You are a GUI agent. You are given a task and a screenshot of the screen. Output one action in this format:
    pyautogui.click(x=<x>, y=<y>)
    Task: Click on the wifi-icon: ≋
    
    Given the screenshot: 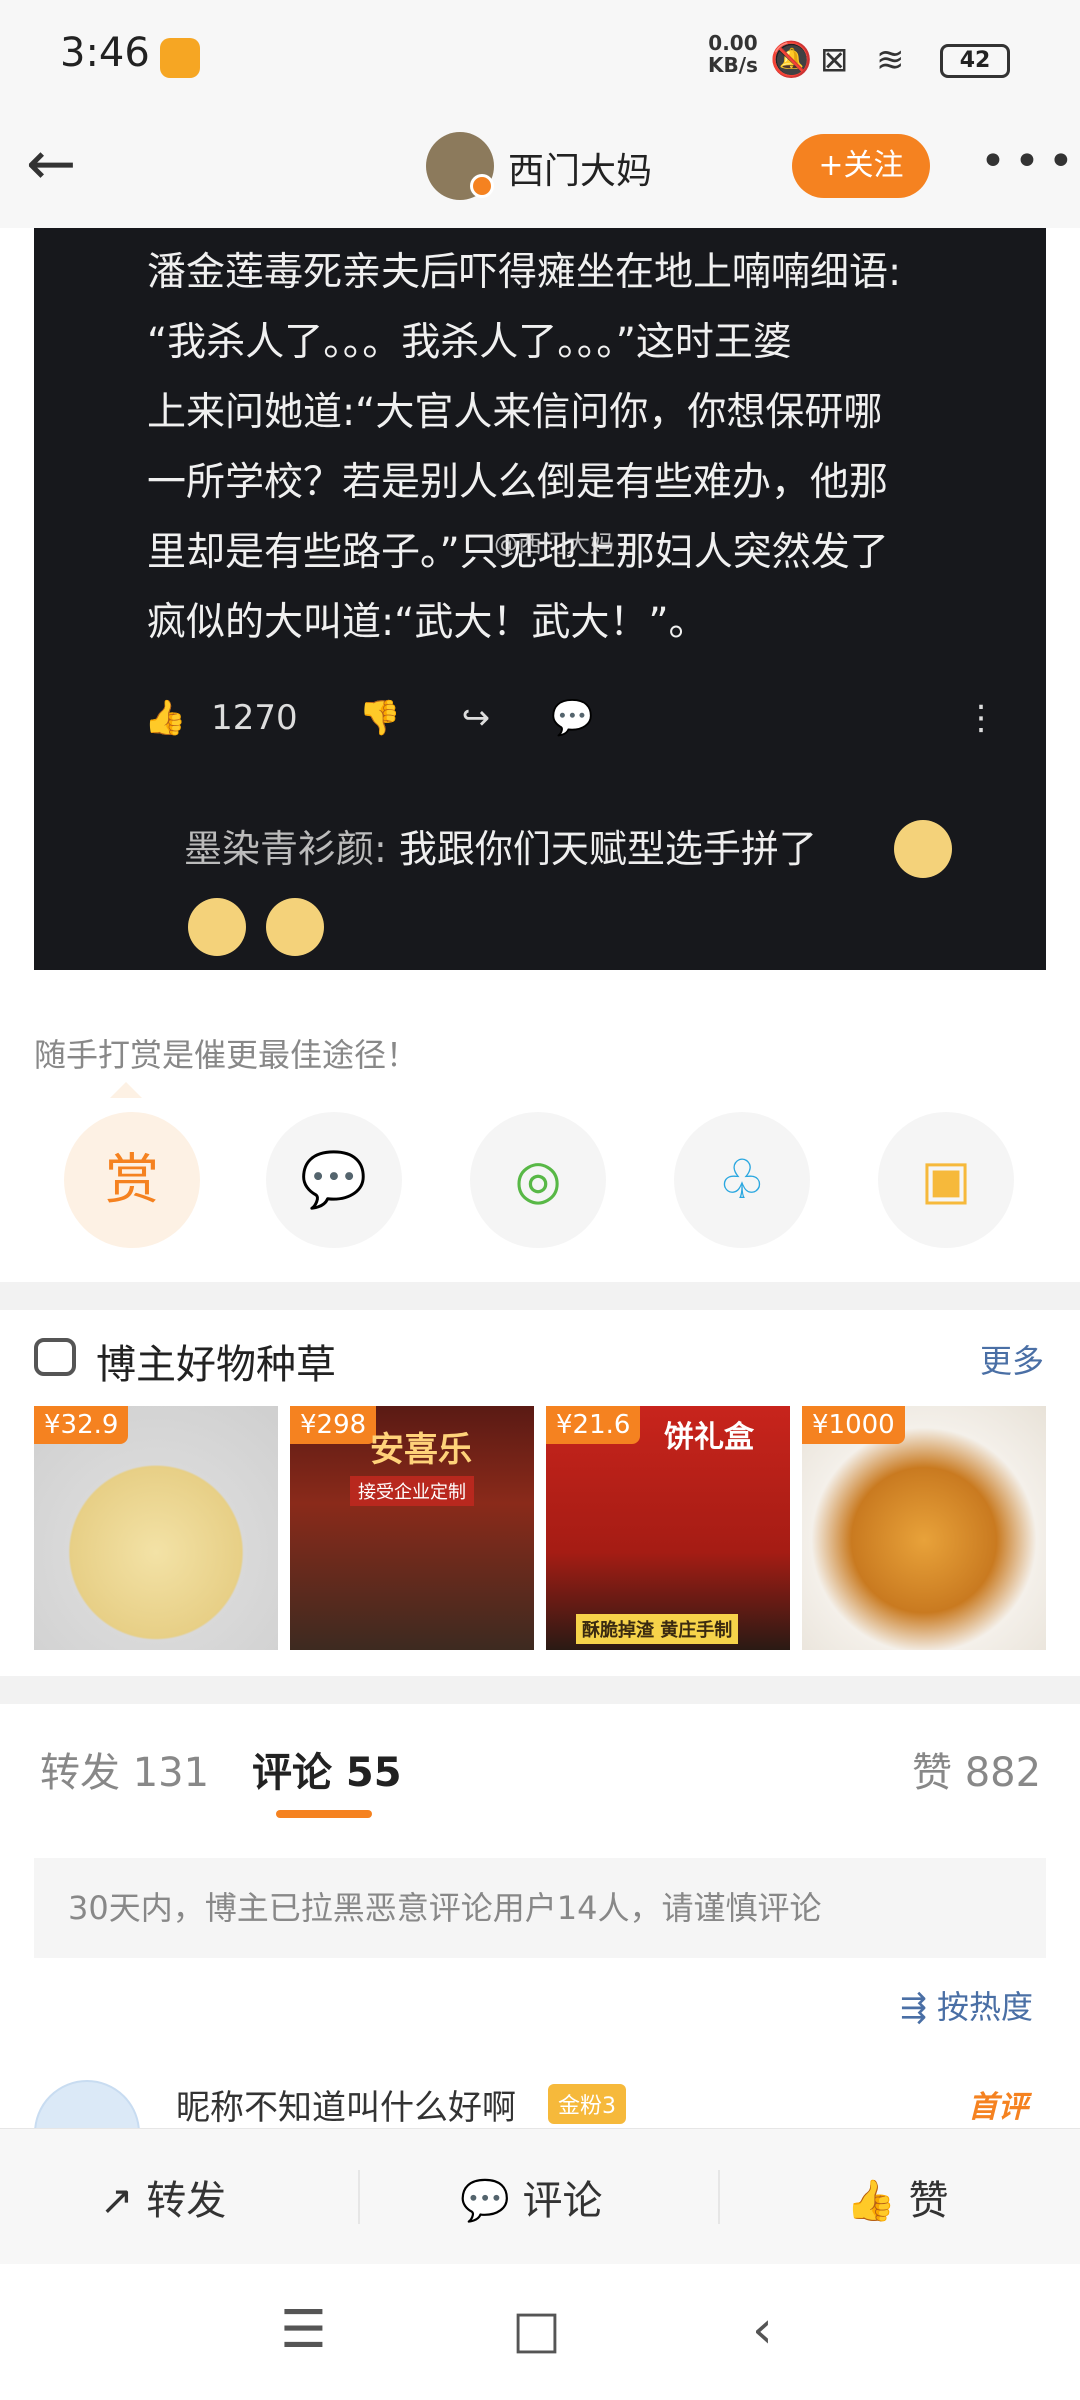 What is the action you would take?
    pyautogui.click(x=890, y=60)
    